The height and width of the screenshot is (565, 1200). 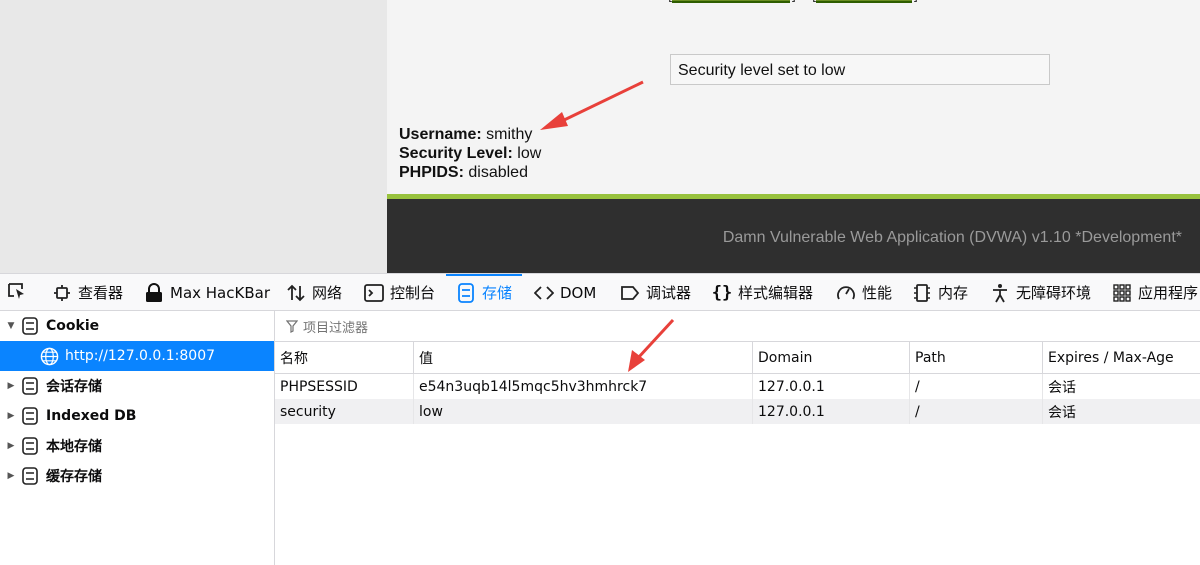 I want to click on storage-icon, so click(x=466, y=292).